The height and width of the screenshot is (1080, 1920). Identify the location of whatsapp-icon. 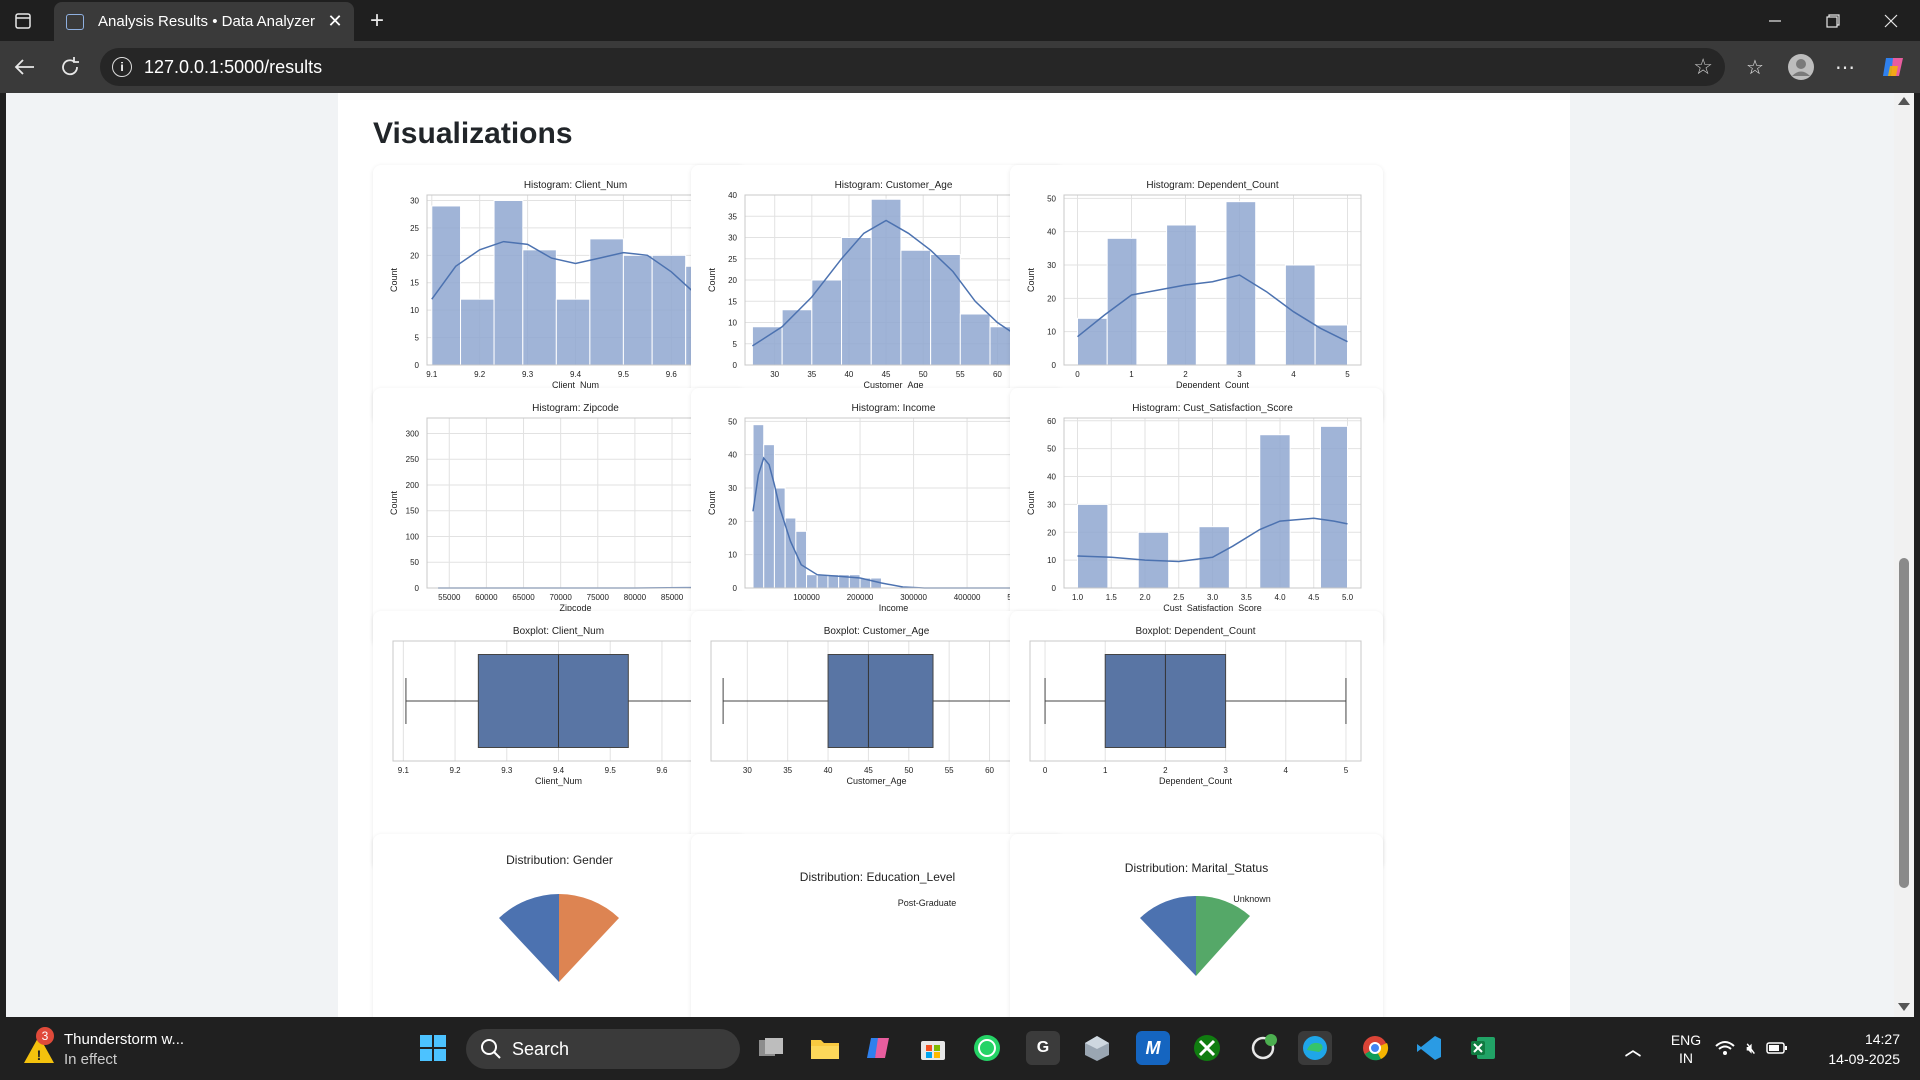
(987, 1048).